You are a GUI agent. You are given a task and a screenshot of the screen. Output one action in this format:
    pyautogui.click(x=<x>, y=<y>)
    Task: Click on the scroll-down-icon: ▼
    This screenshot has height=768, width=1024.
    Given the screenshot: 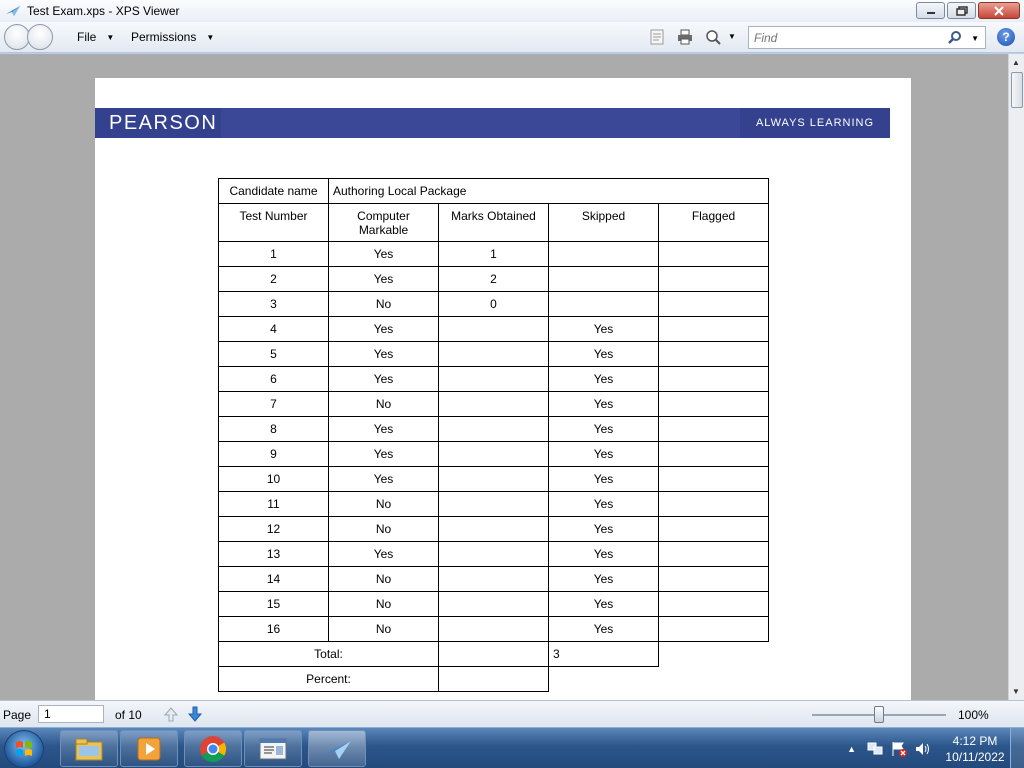 What is the action you would take?
    pyautogui.click(x=1016, y=691)
    